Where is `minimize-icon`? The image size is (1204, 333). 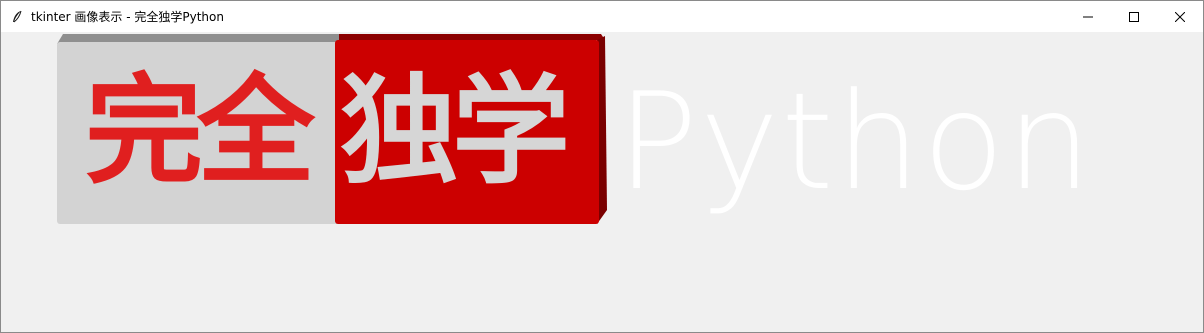
minimize-icon is located at coordinates (1088, 16).